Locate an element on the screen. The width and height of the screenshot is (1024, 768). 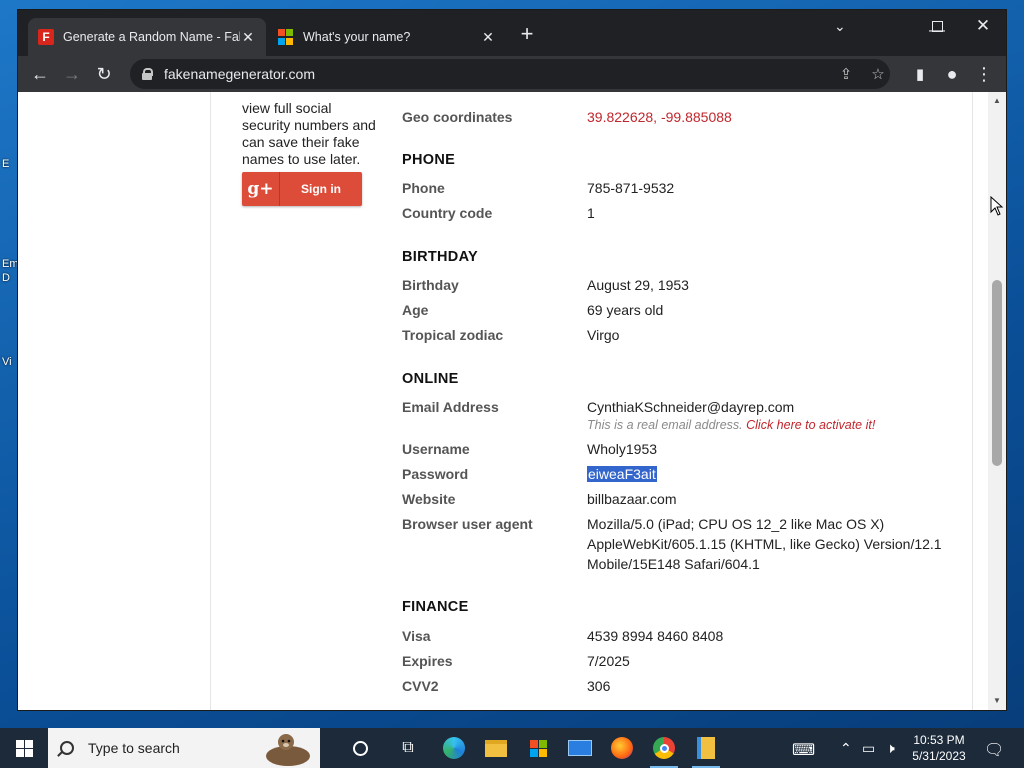
scroll-thumb is located at coordinates (997, 373).